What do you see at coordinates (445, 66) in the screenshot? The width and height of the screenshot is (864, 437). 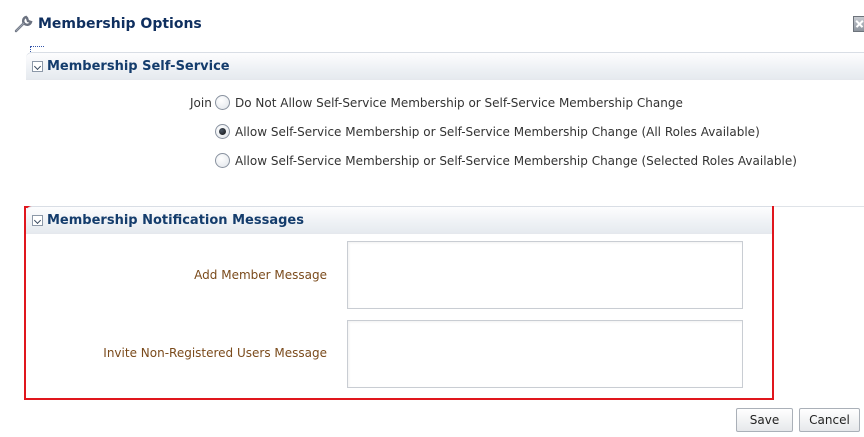 I see `section-header-self-service: Membership Self-Service` at bounding box center [445, 66].